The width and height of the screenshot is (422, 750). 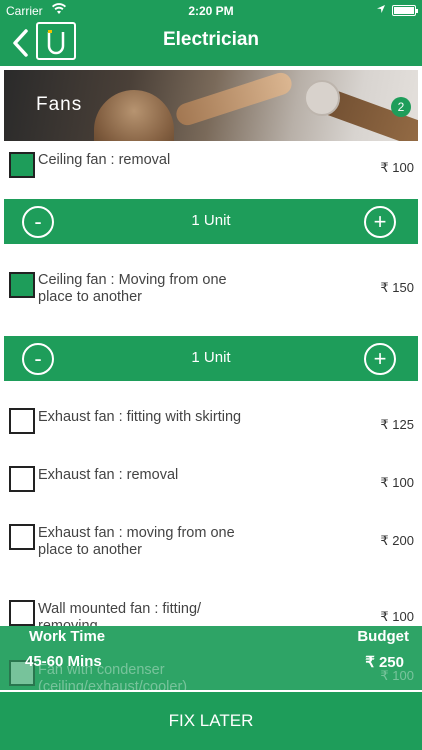 I want to click on location-icon, so click(x=381, y=10).